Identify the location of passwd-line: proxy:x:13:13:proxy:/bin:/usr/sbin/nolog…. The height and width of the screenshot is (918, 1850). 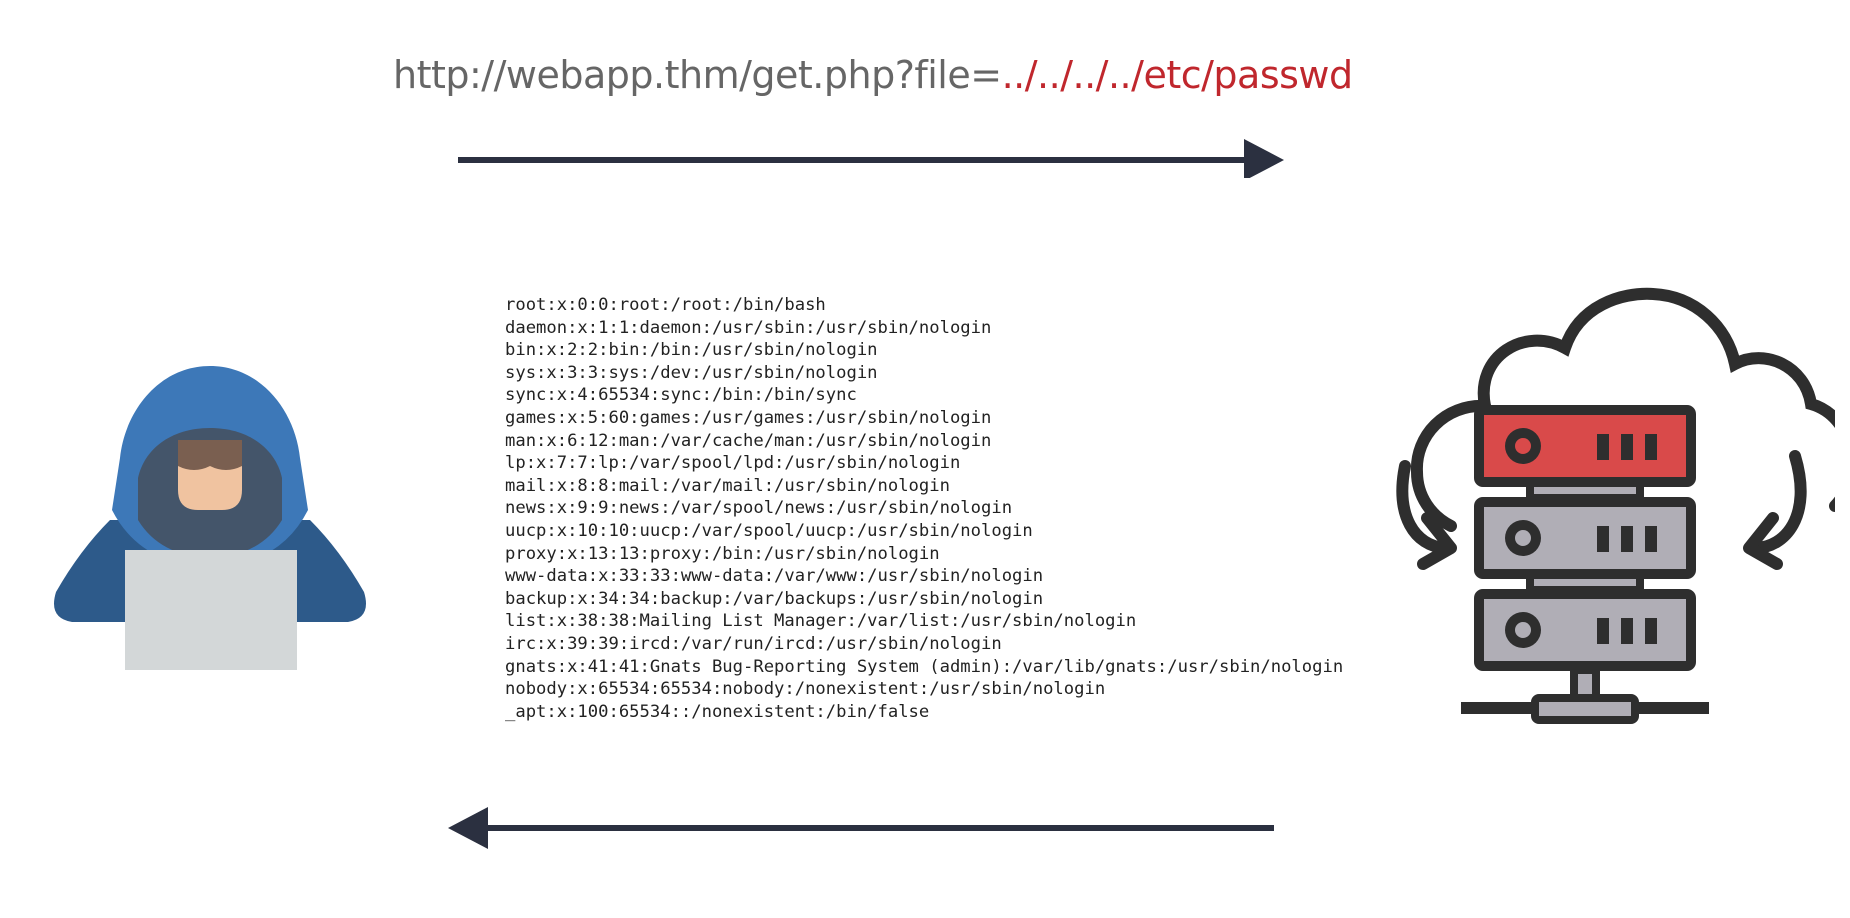
(722, 553).